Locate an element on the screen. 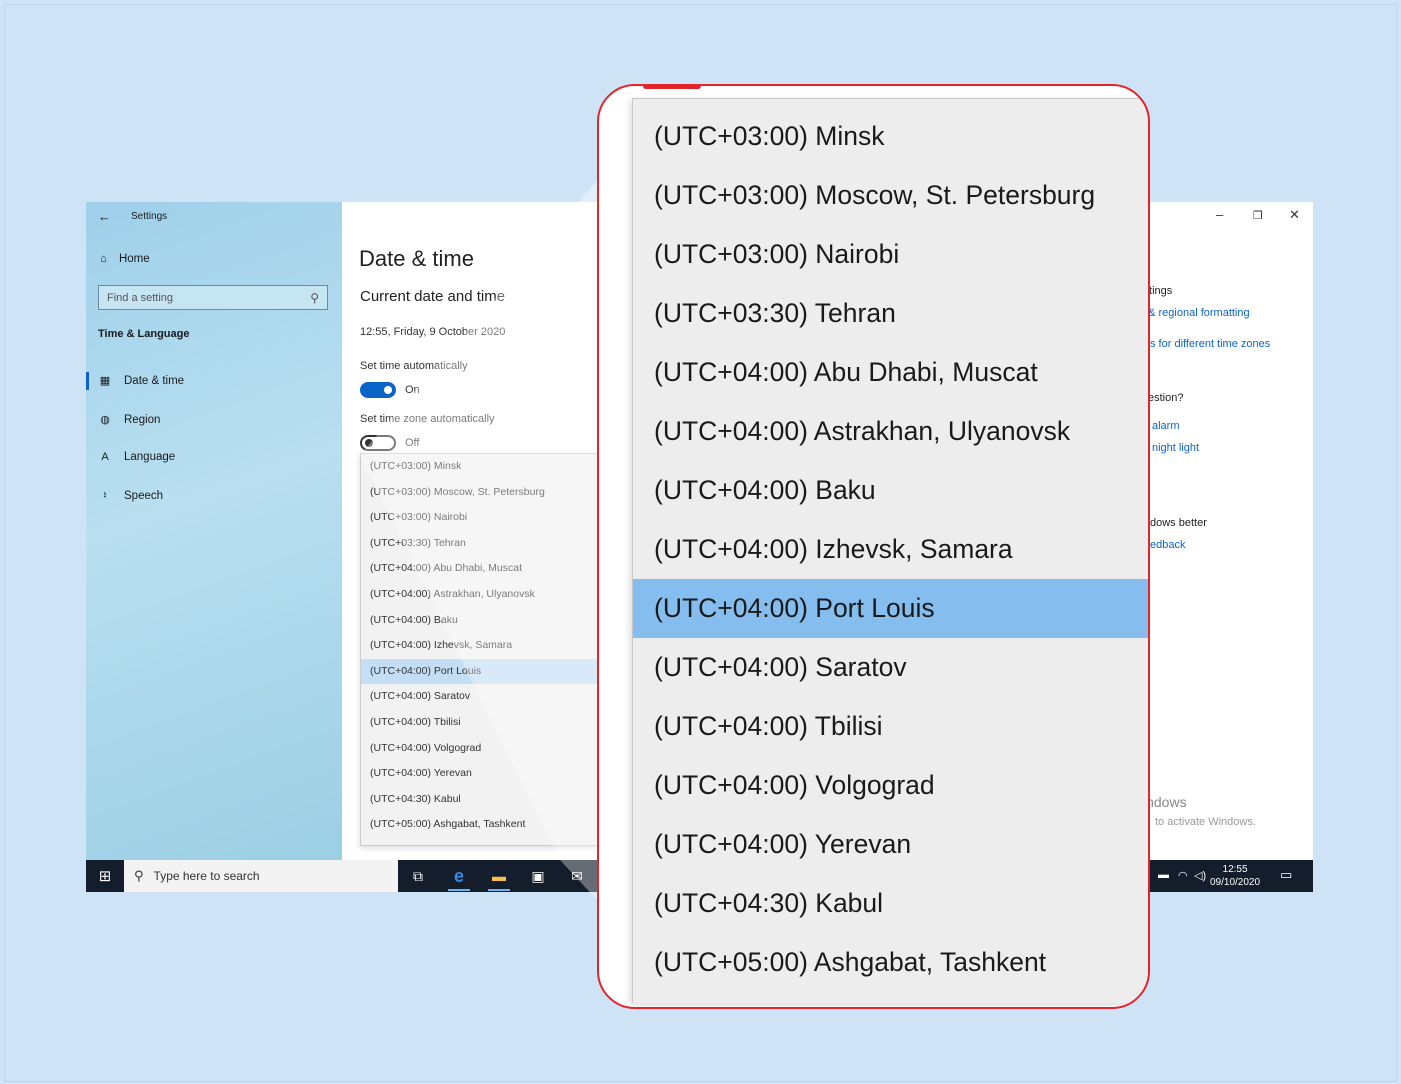  back-arrow-icon: ← is located at coordinates (104, 216).